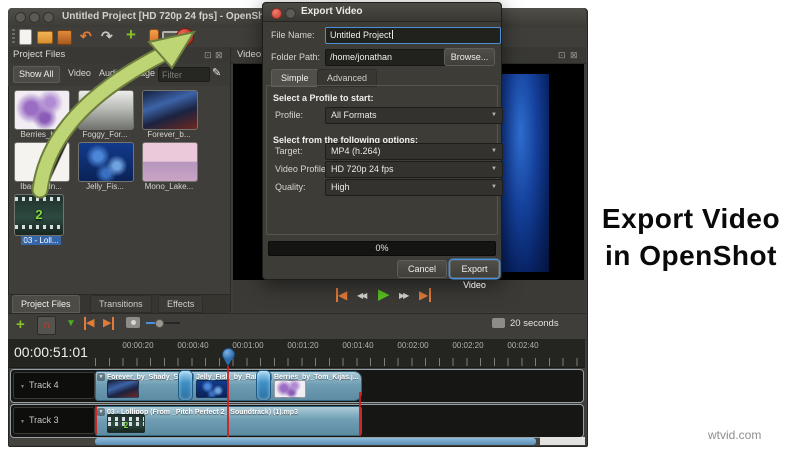  What do you see at coordinates (106, 162) in the screenshot?
I see `thumbnail-jellyfish` at bounding box center [106, 162].